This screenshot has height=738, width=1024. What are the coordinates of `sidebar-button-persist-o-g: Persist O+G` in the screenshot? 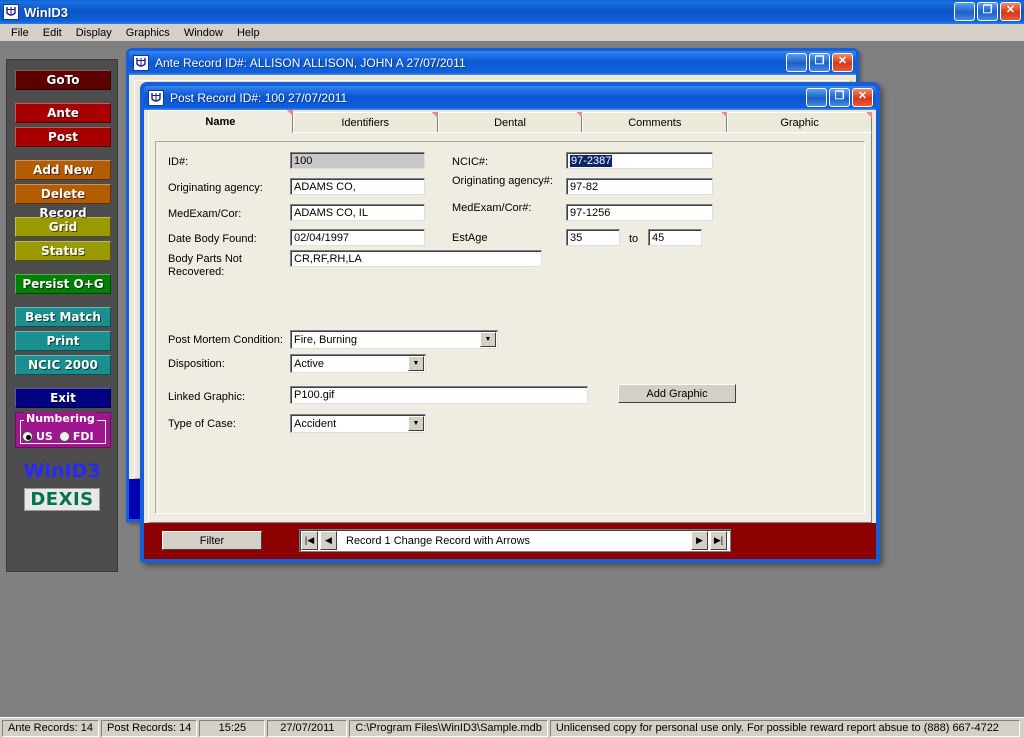 It's located at (63, 284).